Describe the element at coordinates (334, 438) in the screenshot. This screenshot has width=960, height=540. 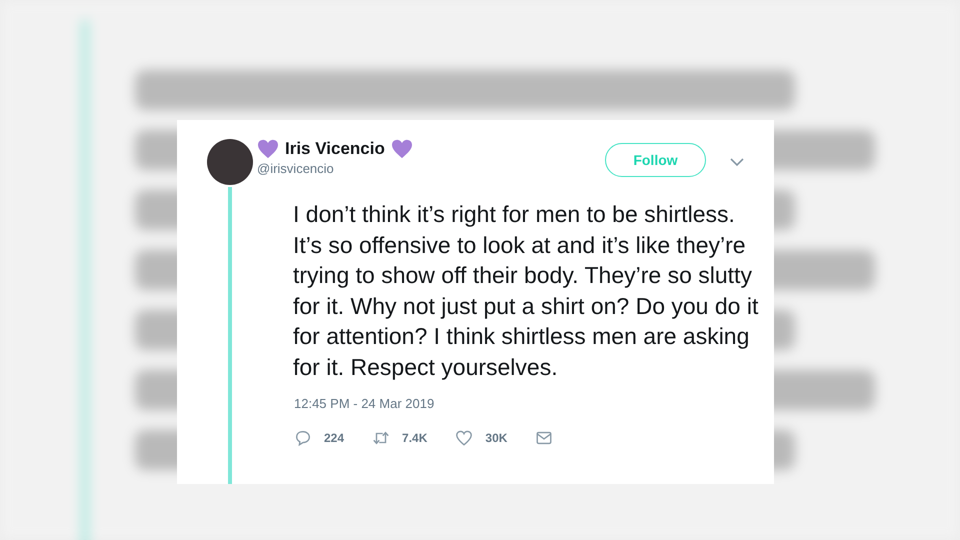
I see `action-count: 224` at that location.